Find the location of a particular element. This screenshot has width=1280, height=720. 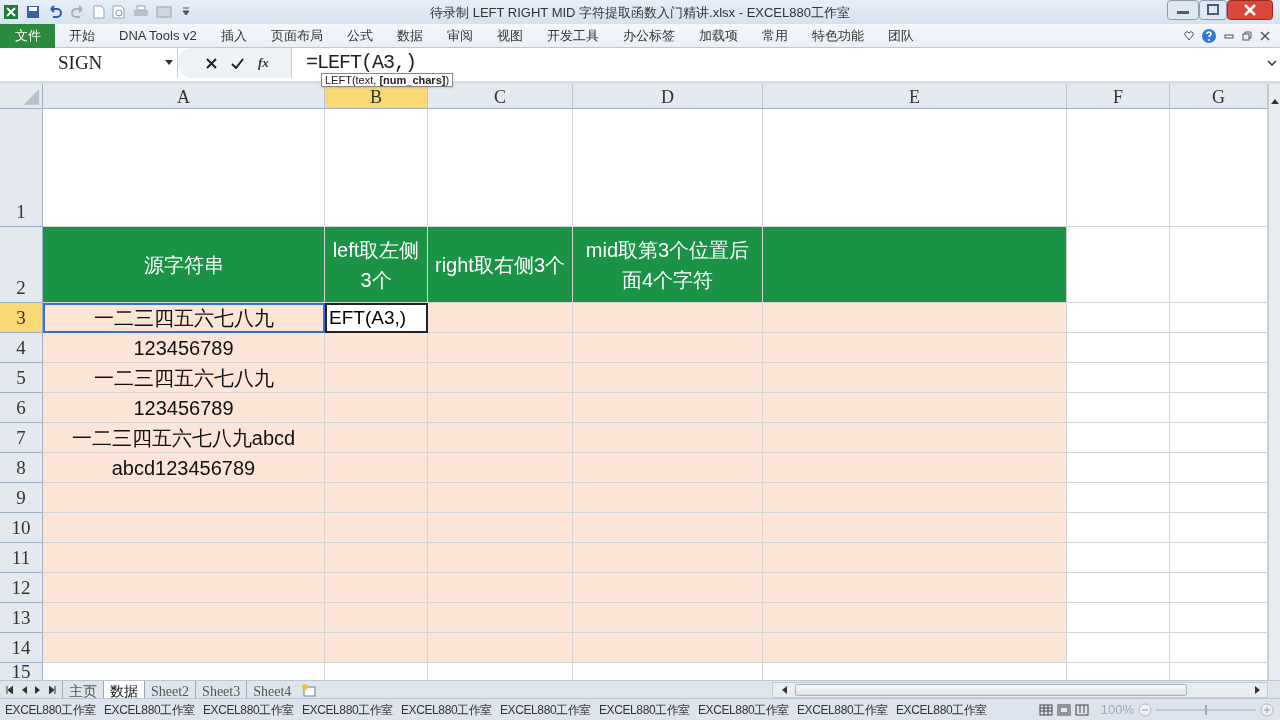

ribbon-tab: 团队 is located at coordinates (900, 35).